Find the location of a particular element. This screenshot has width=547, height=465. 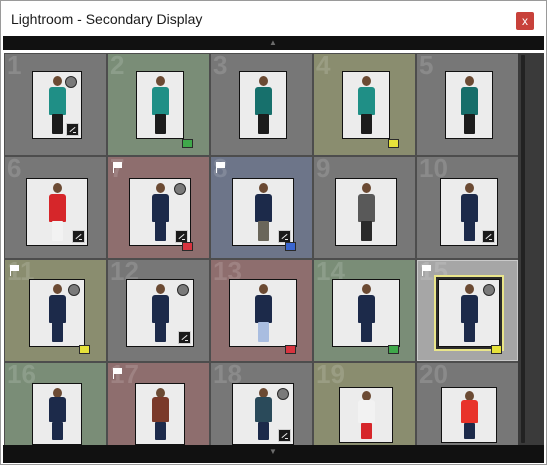

grid-cell: 2 is located at coordinates (158, 104).